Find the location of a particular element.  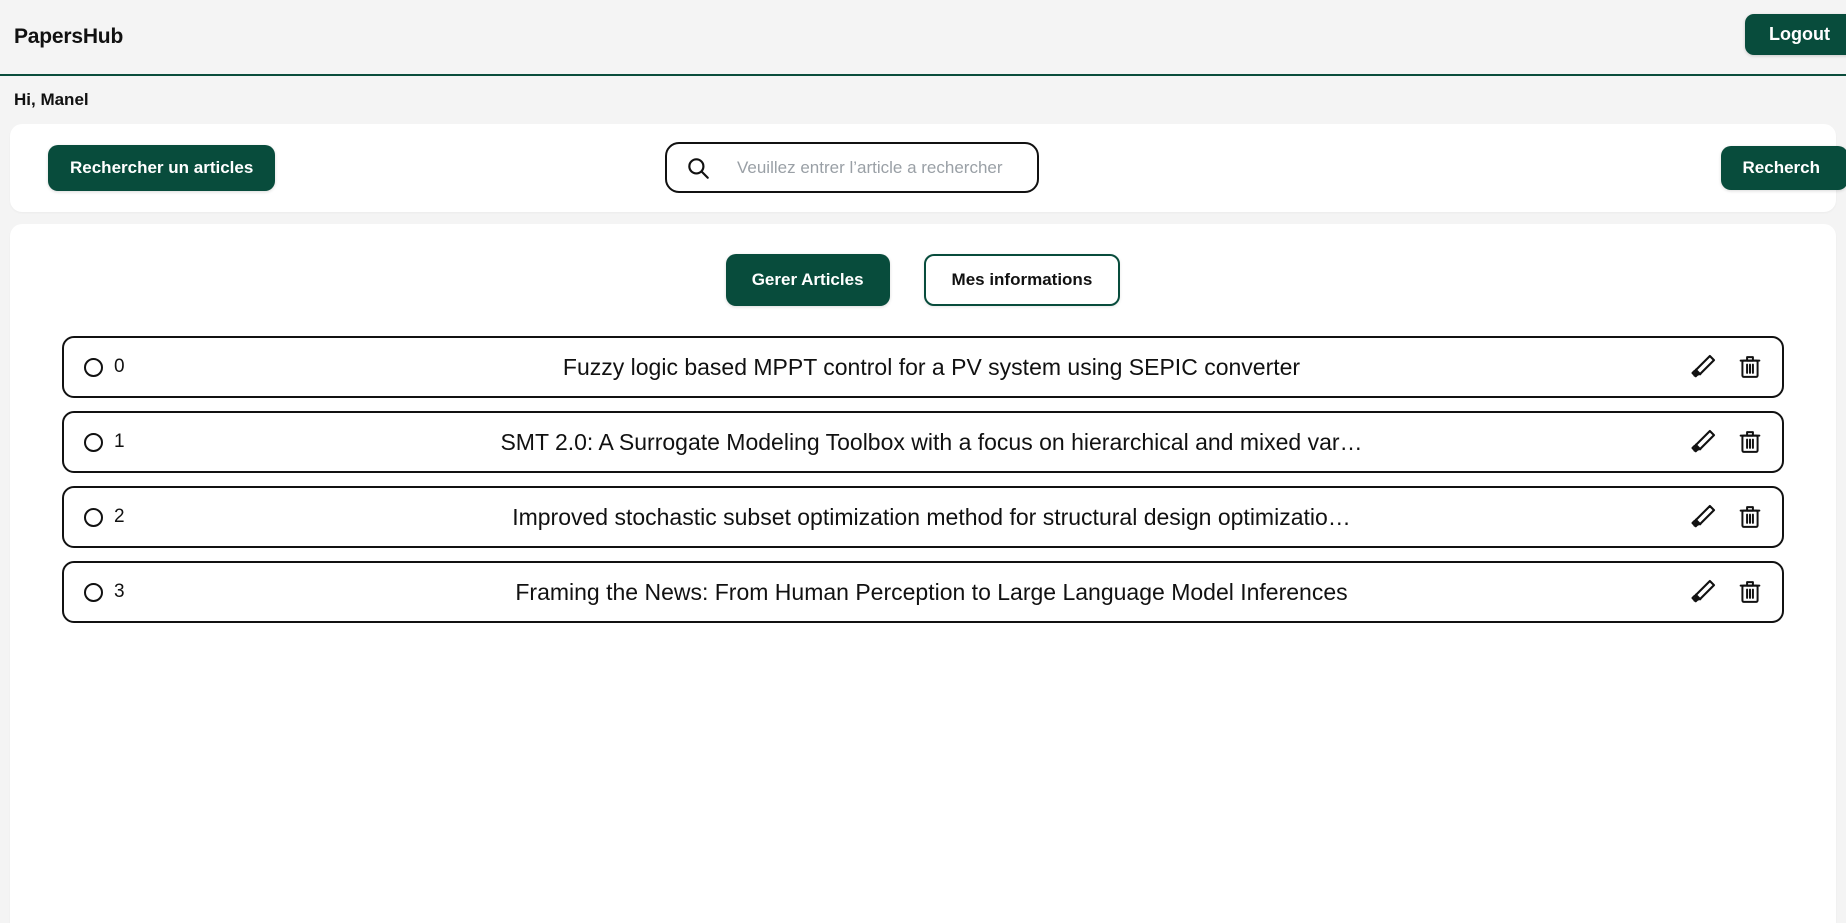

greeting-text: Hi, Manel is located at coordinates (51, 99).